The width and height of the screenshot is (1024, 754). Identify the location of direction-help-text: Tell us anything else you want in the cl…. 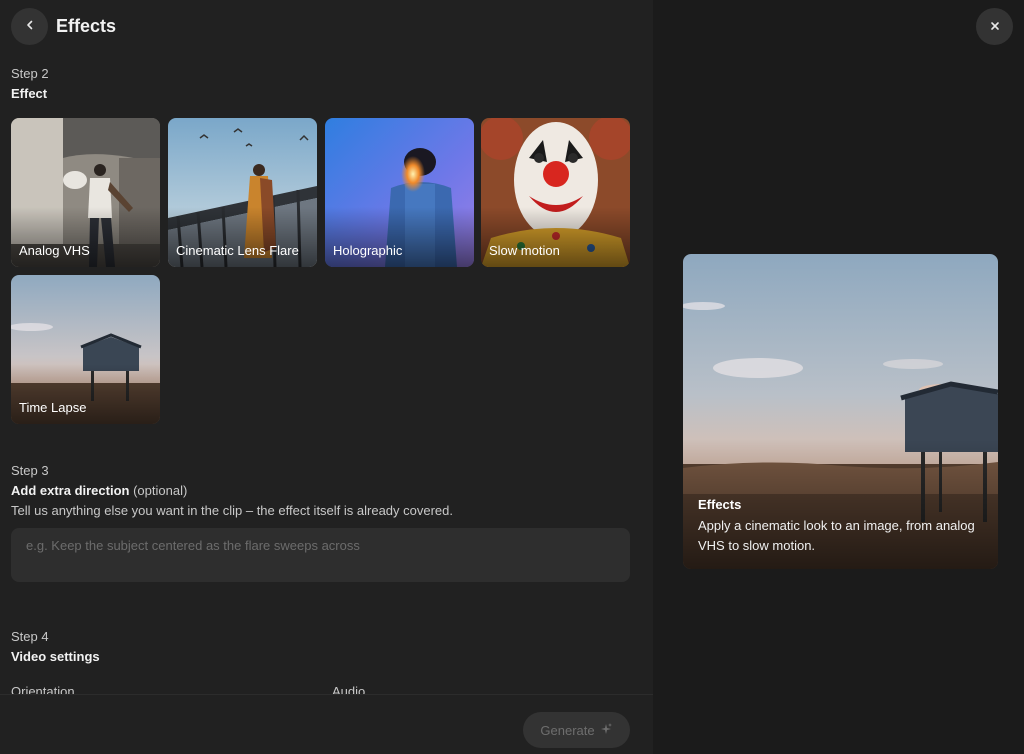
(232, 510).